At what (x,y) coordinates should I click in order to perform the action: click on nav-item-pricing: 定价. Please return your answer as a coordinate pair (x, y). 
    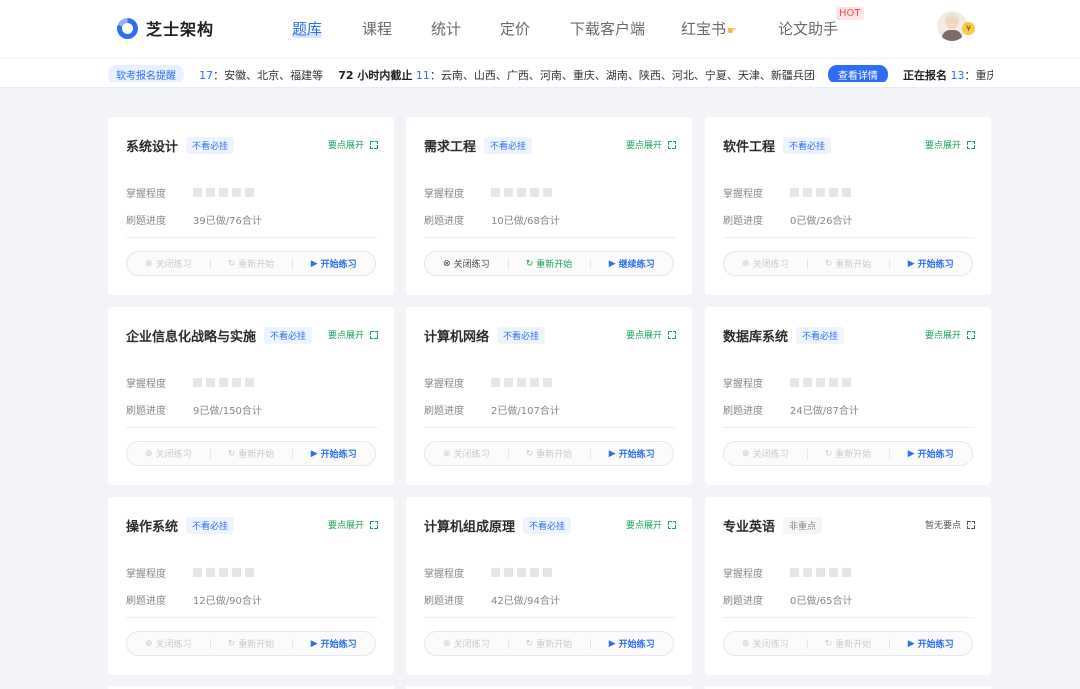
    Looking at the image, I should click on (515, 28).